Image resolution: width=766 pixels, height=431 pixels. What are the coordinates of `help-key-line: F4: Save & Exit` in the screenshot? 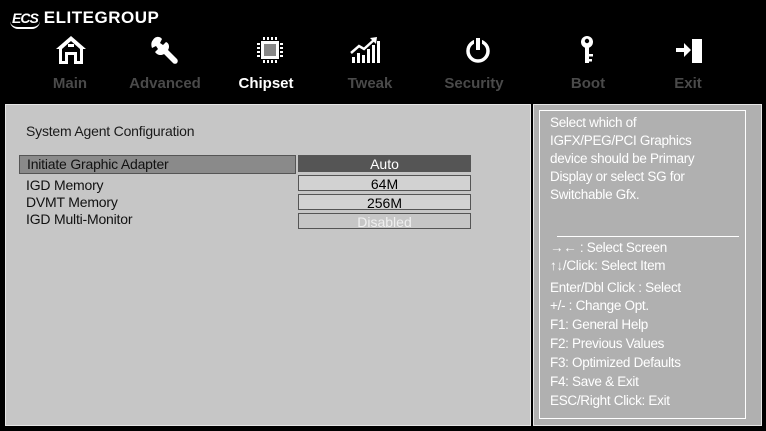 It's located at (594, 381).